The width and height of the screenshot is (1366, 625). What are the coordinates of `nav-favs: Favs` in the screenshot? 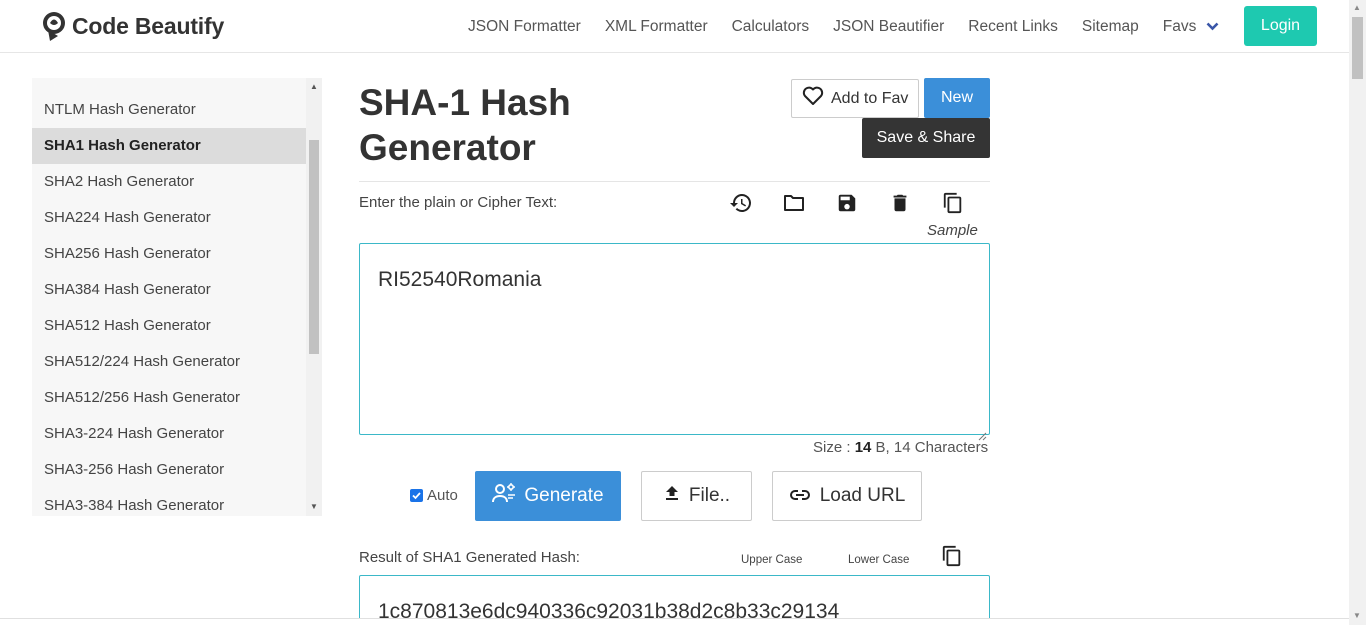 It's located at (1191, 27).